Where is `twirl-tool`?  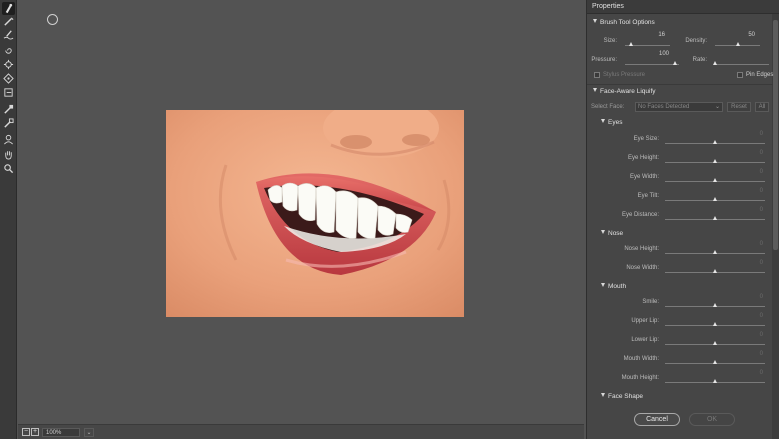 twirl-tool is located at coordinates (8, 50).